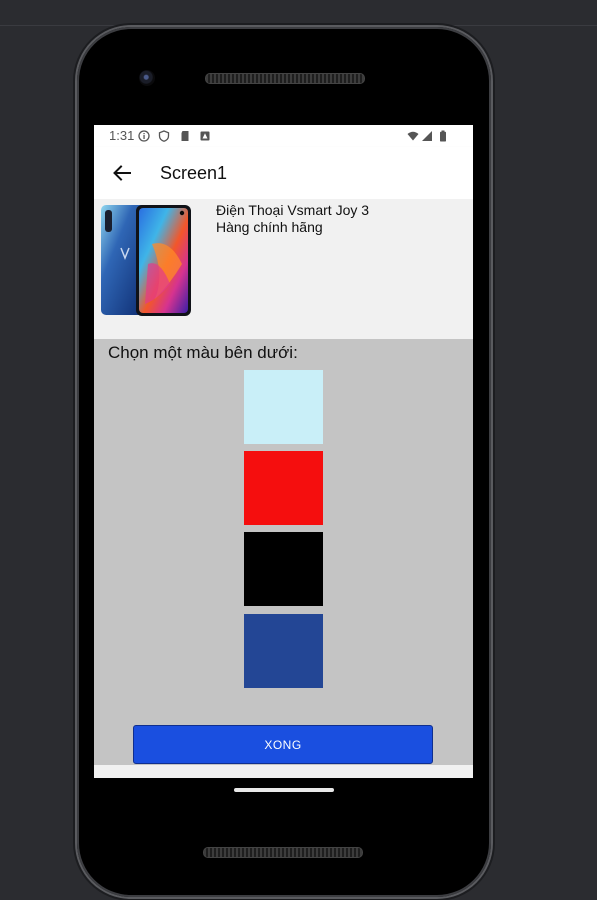 This screenshot has width=597, height=900. I want to click on product-name: Điện Thoại Vsmart Joy 3, so click(293, 210).